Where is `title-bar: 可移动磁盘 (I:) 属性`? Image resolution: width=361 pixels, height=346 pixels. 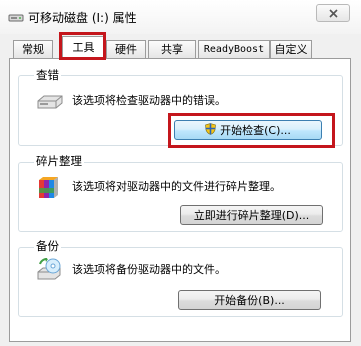
title-bar: 可移动磁盘 (I:) 属性 is located at coordinates (180, 17).